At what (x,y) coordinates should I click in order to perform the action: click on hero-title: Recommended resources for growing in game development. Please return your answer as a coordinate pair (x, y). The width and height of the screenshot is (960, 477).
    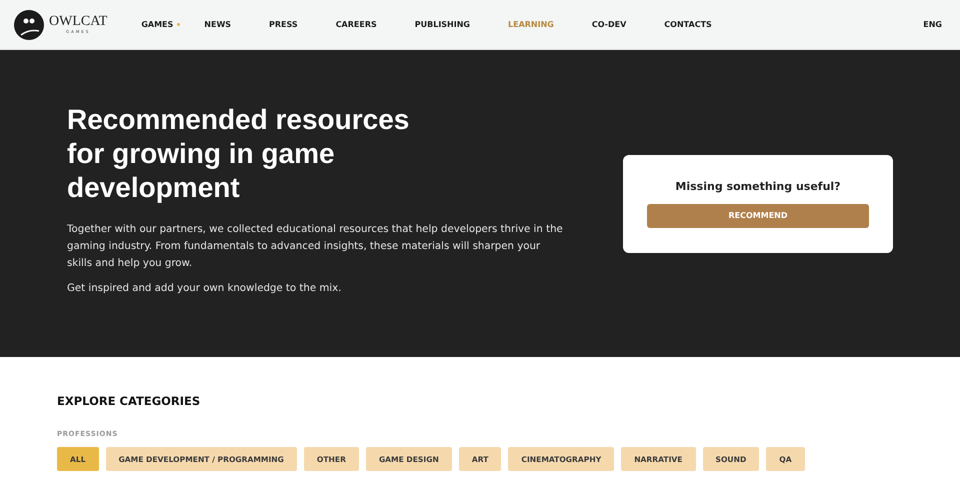
    Looking at the image, I should click on (238, 153).